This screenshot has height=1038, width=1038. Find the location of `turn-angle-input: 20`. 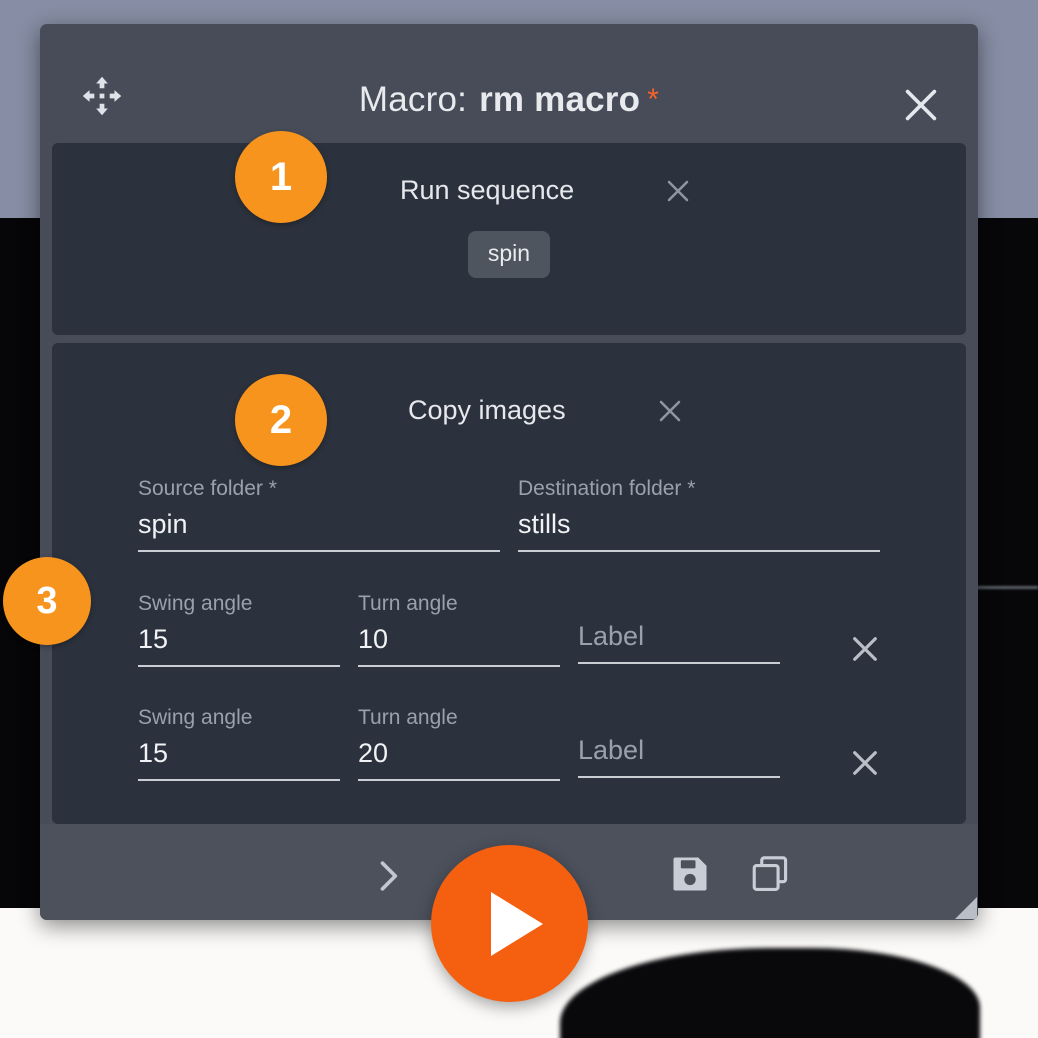

turn-angle-input: 20 is located at coordinates (459, 759).